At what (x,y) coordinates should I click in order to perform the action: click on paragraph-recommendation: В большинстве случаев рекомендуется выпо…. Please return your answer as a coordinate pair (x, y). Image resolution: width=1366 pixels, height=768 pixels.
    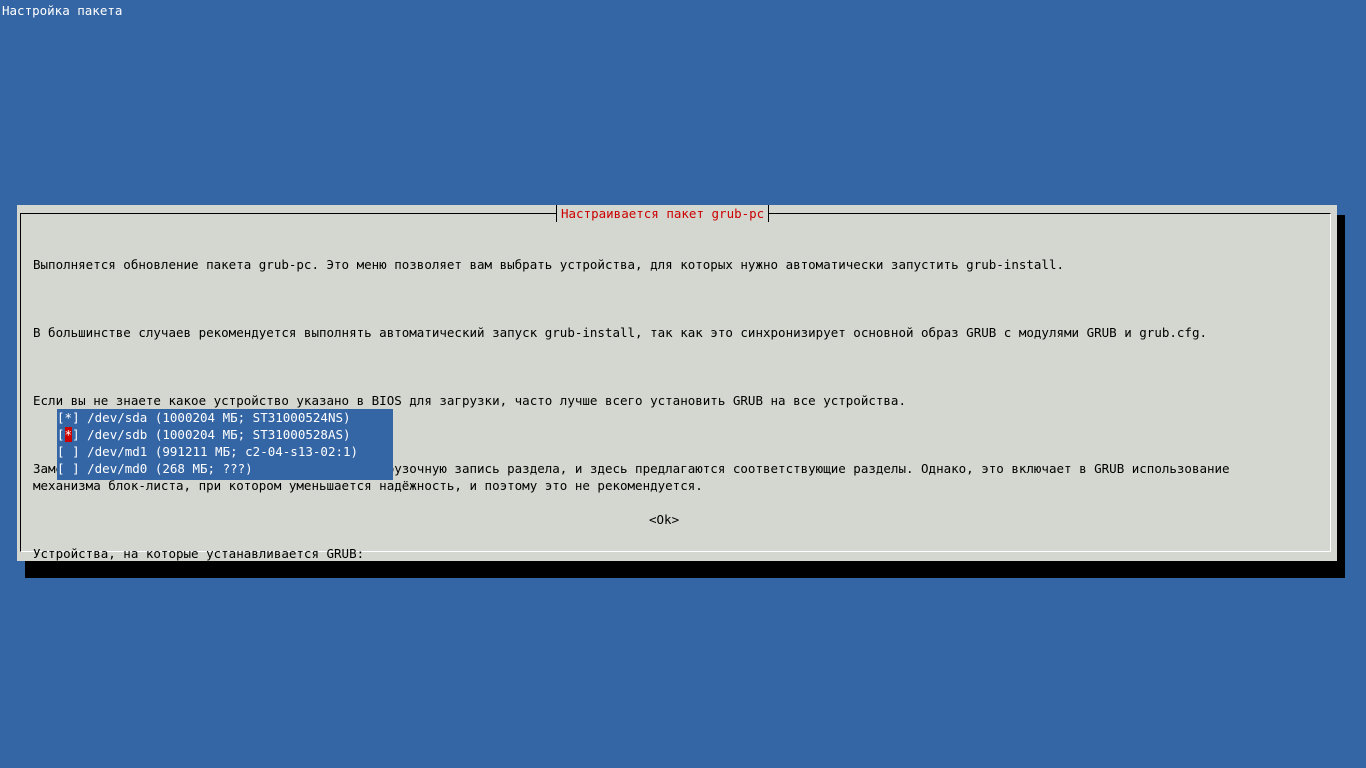
    Looking at the image, I should click on (620, 332).